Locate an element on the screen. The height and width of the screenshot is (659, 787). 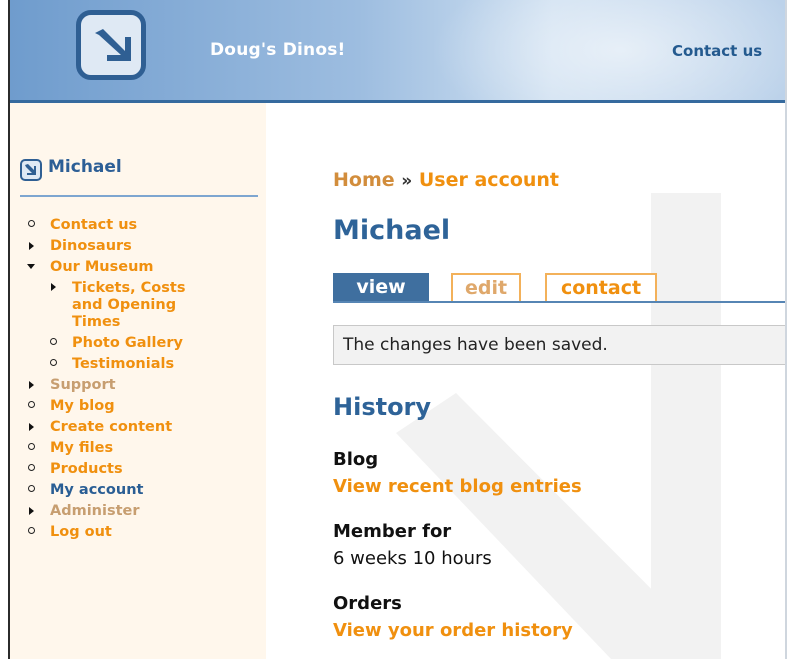
orders-label: Orders is located at coordinates (367, 603).